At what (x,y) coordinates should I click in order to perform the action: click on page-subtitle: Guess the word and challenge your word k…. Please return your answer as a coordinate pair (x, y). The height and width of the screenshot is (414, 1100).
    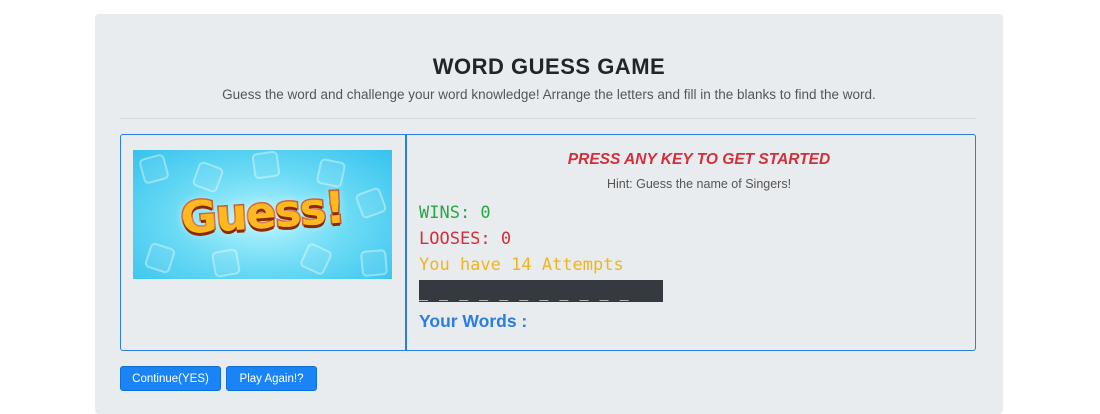
    Looking at the image, I should click on (549, 94).